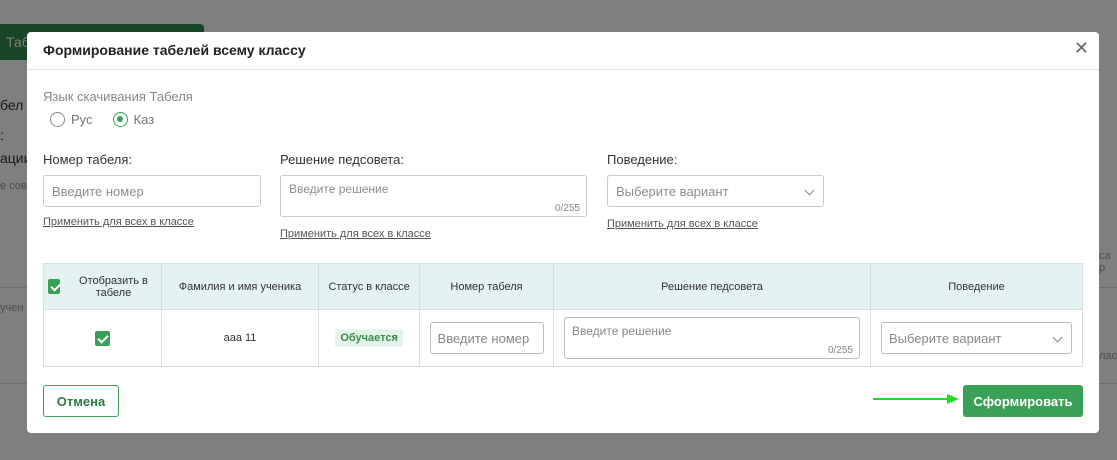 The width and height of the screenshot is (1117, 460). I want to click on council-decision-label: Решение педсовета:, so click(342, 159).